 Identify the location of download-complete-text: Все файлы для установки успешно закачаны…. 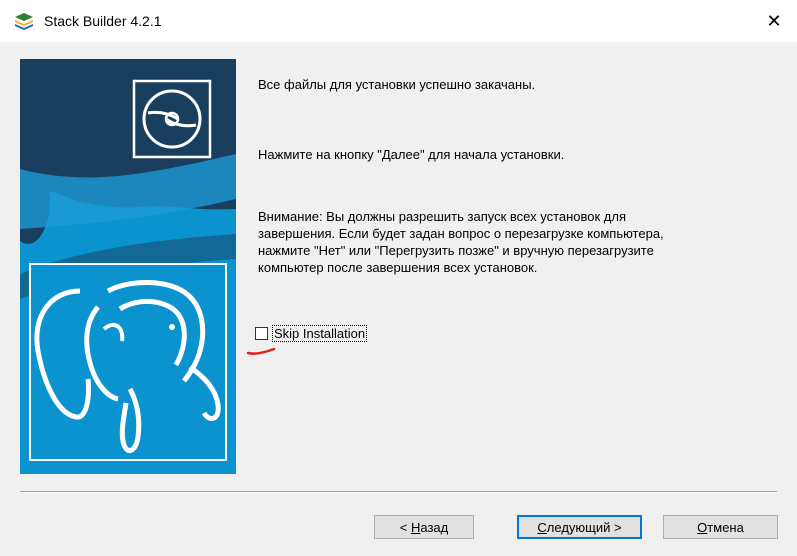
(397, 84).